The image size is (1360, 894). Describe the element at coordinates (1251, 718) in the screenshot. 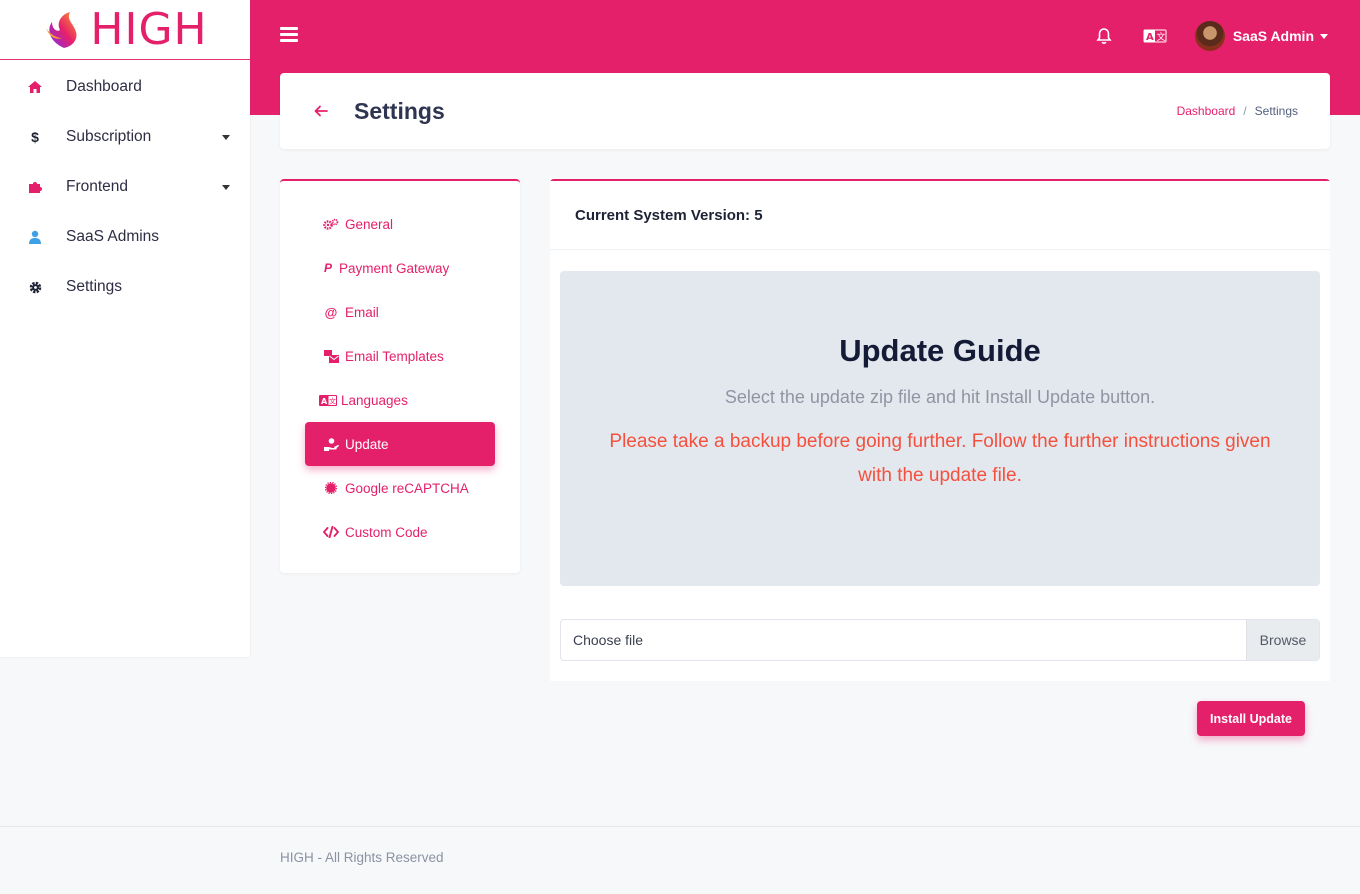

I see `install-update-button: Install Update` at that location.